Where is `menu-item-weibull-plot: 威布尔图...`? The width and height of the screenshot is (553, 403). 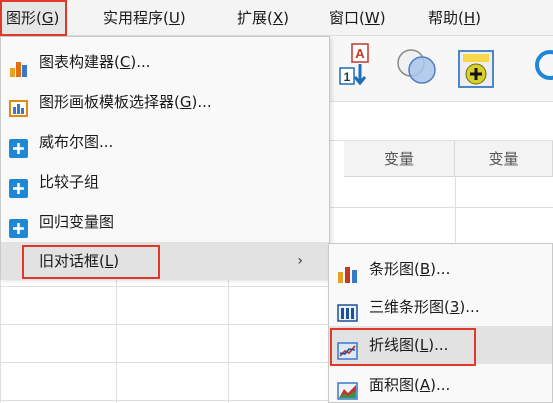 menu-item-weibull-plot: 威布尔图... is located at coordinates (165, 142).